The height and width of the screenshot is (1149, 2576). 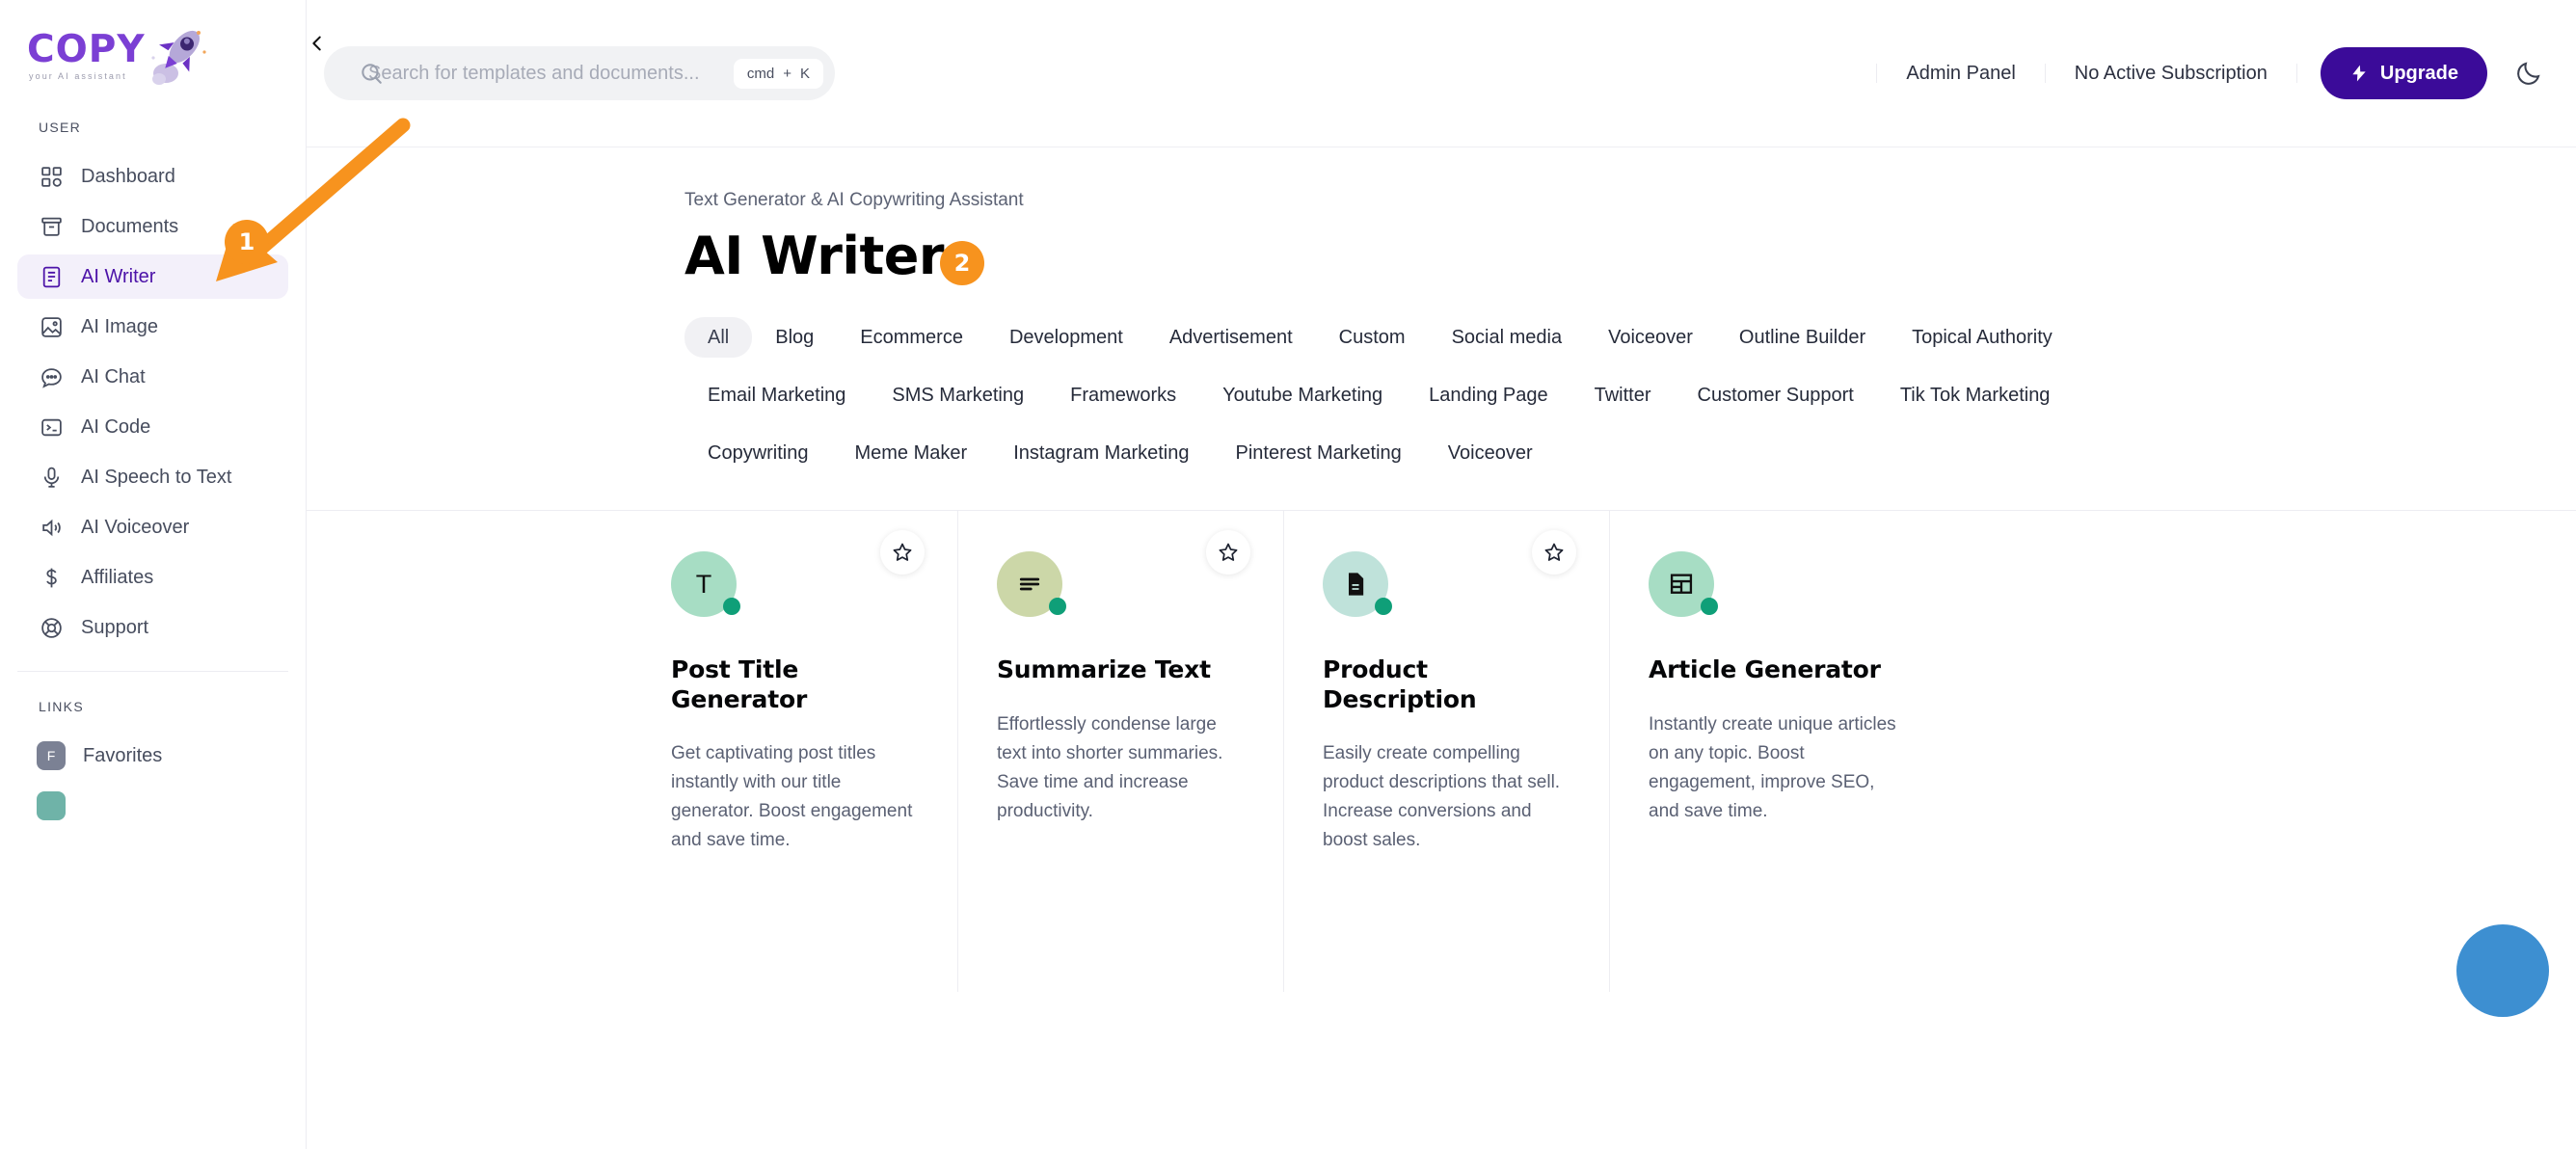 What do you see at coordinates (1101, 453) in the screenshot?
I see `tab-instagram-marketing: Instagram Marketing` at bounding box center [1101, 453].